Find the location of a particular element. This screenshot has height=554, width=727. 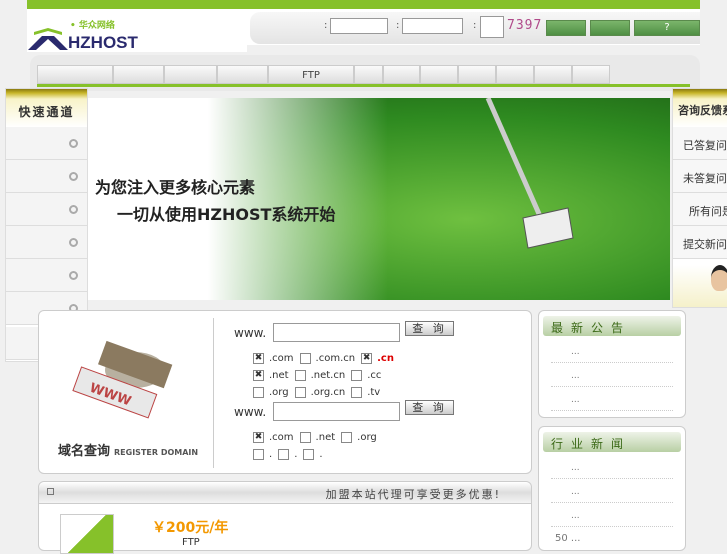

golf-putter-image is located at coordinates (529, 173).